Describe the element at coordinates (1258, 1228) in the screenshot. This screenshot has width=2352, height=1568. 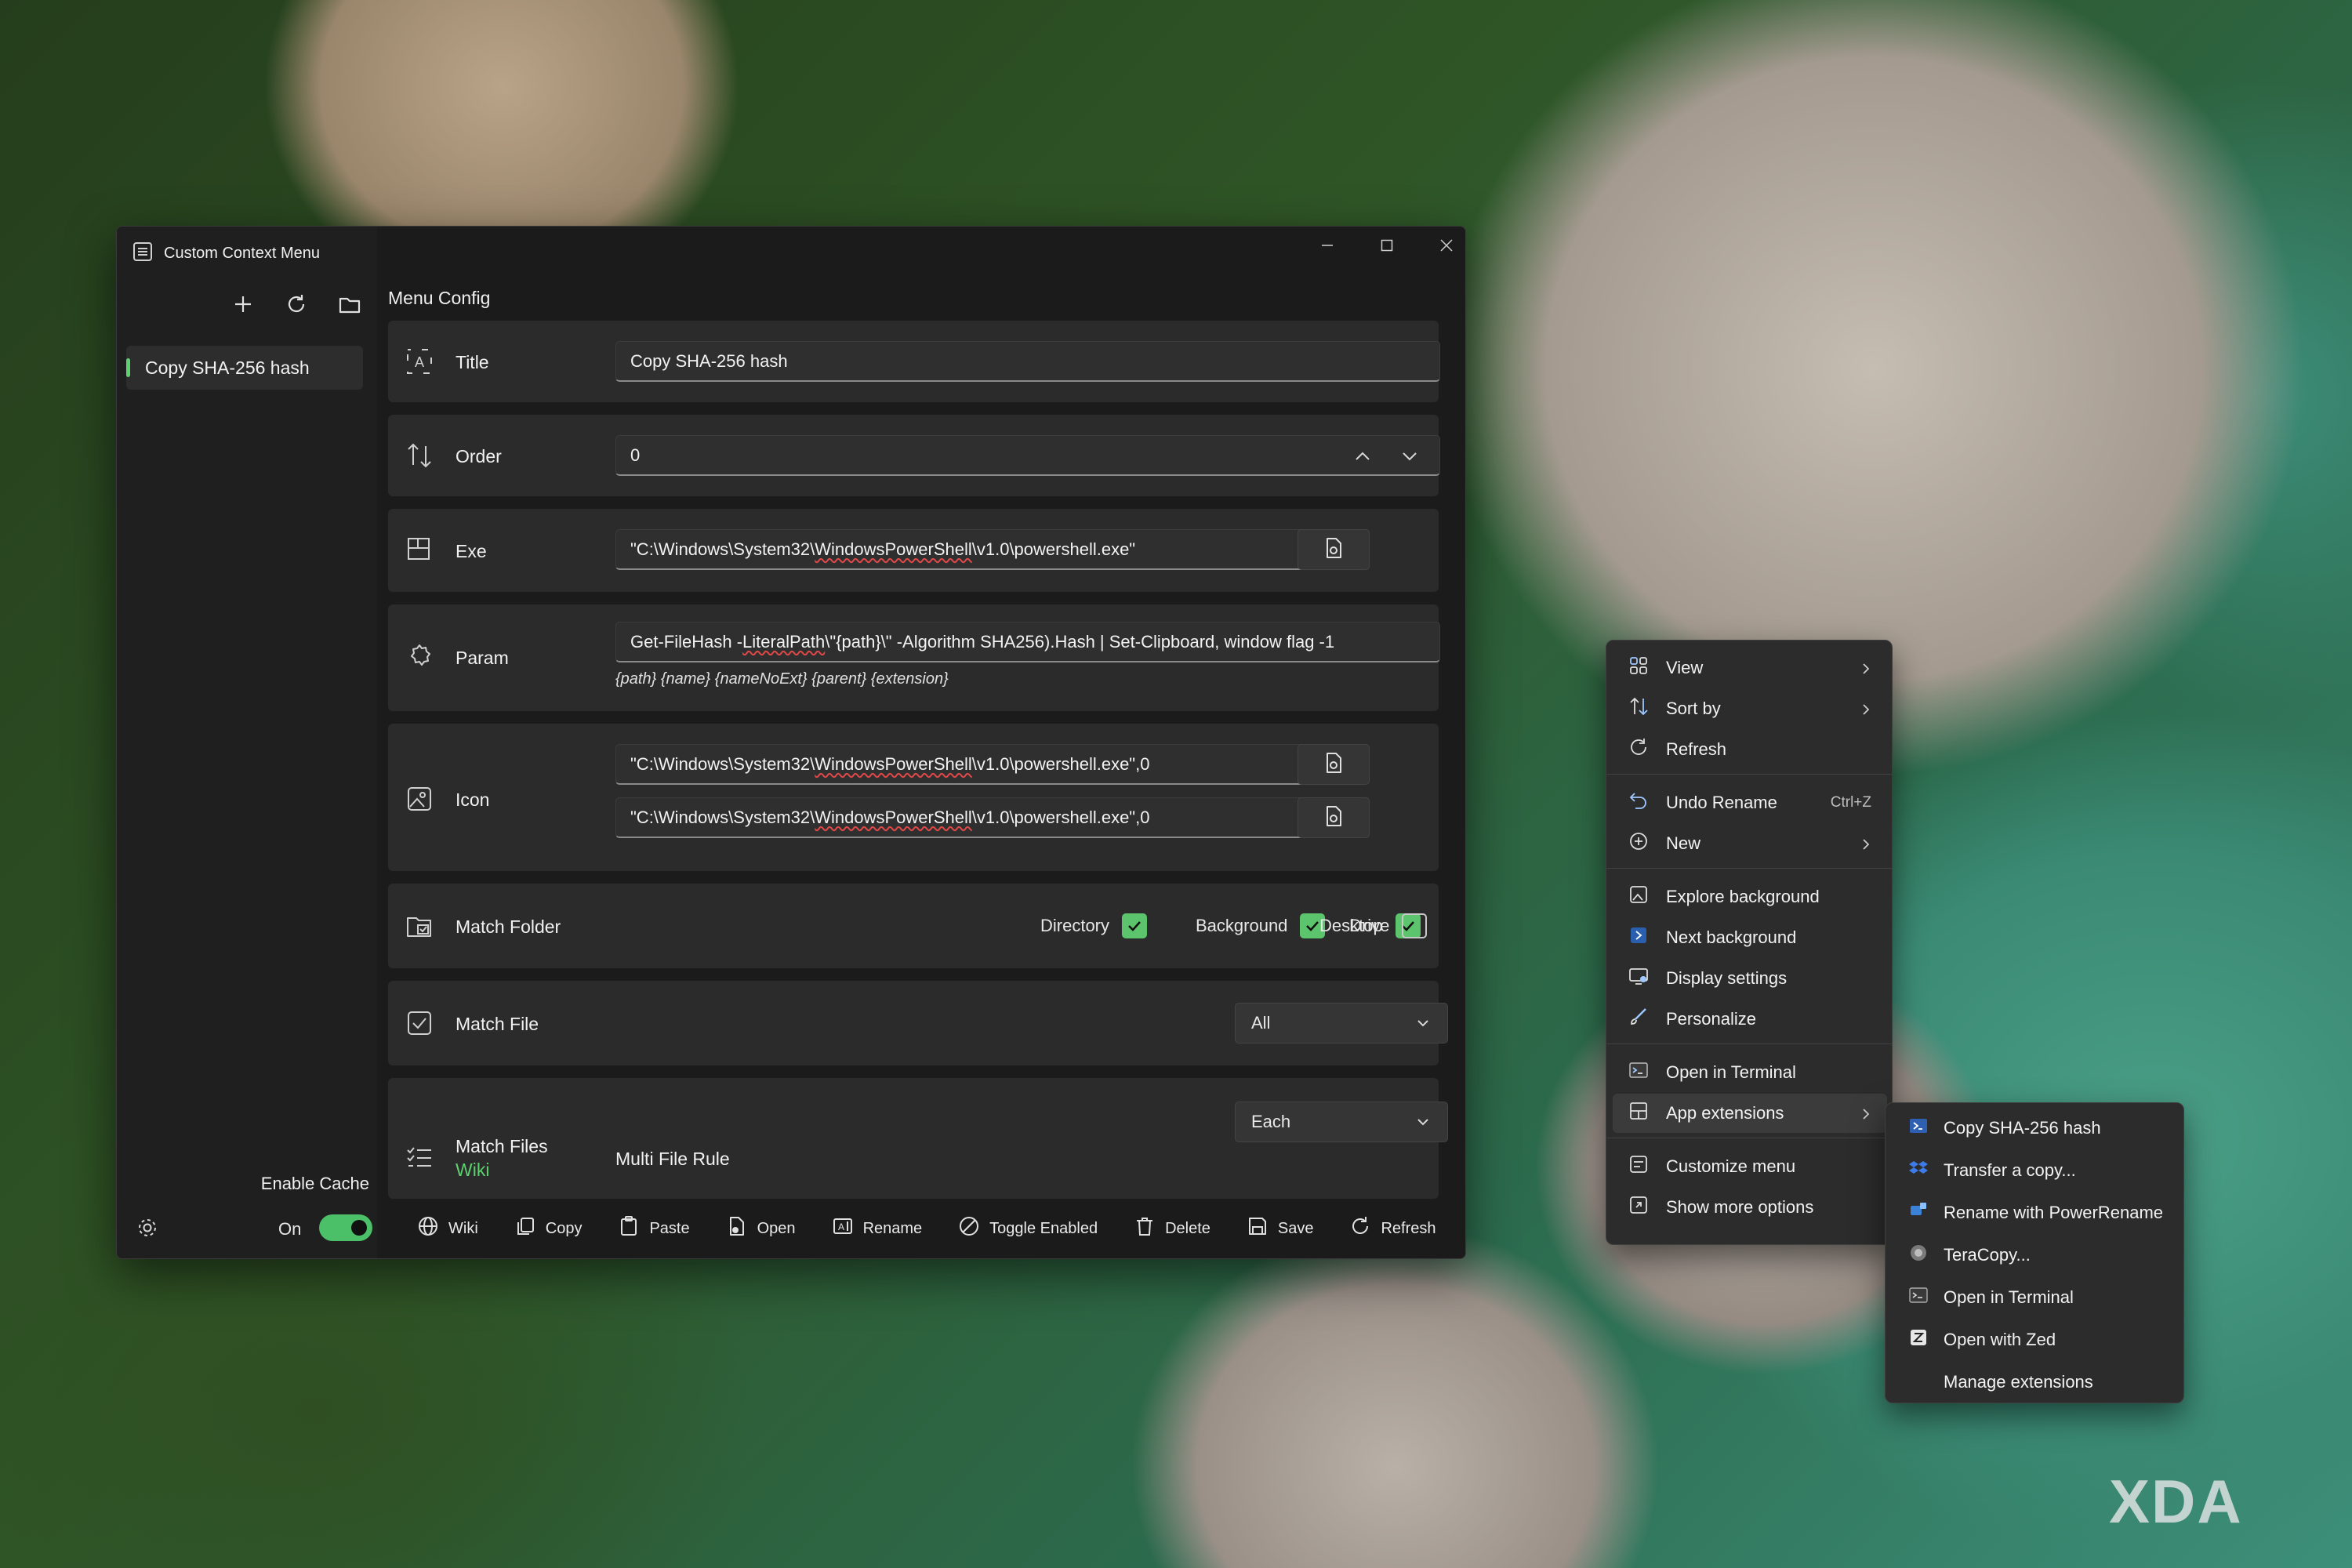
I see `save-icon` at that location.